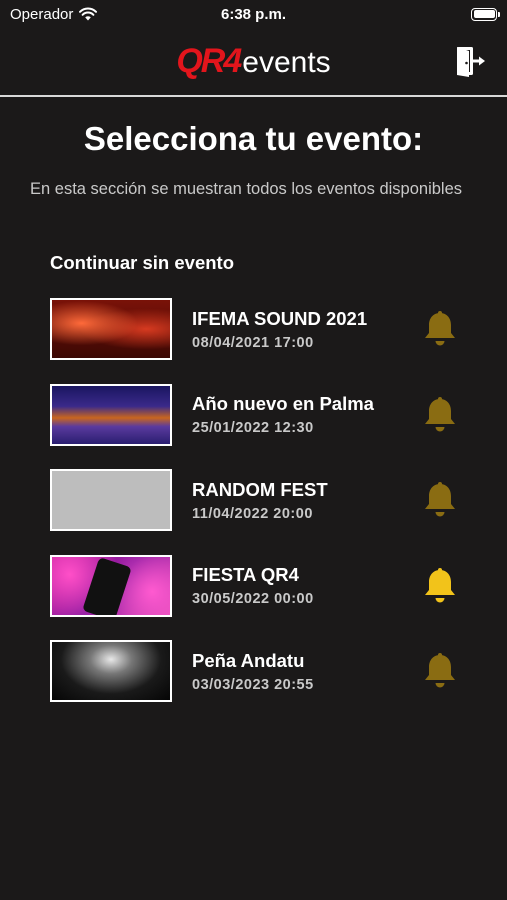 The image size is (507, 900). I want to click on event-item: Peña Andatu 03/03/2023 20:55, so click(260, 671).